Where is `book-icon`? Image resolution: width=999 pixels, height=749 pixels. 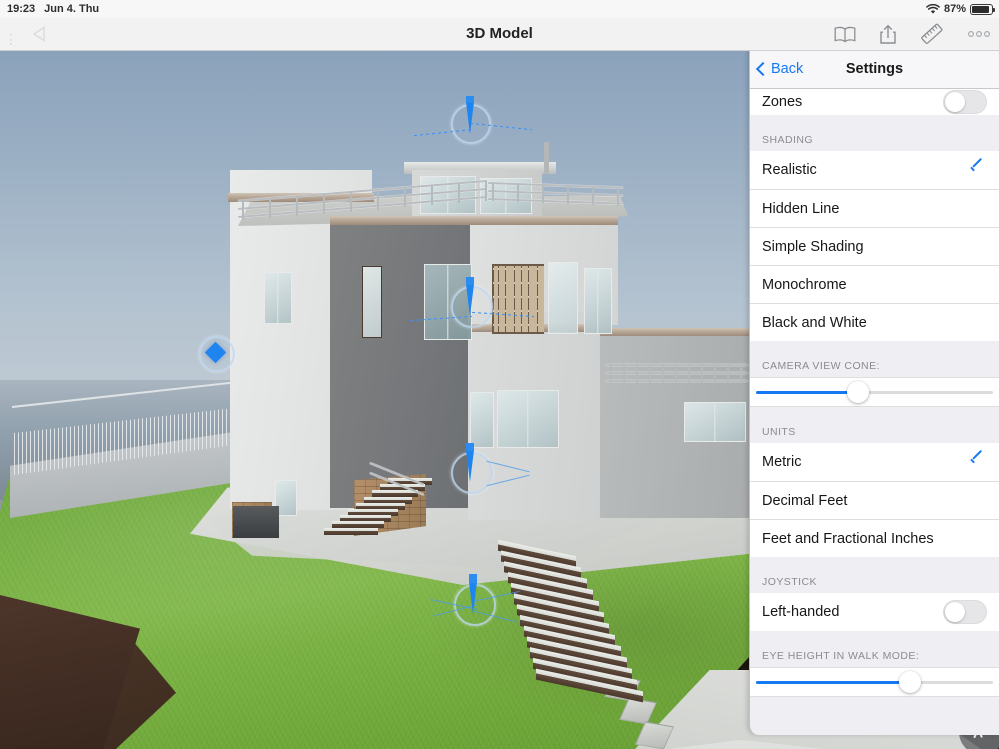 book-icon is located at coordinates (845, 34).